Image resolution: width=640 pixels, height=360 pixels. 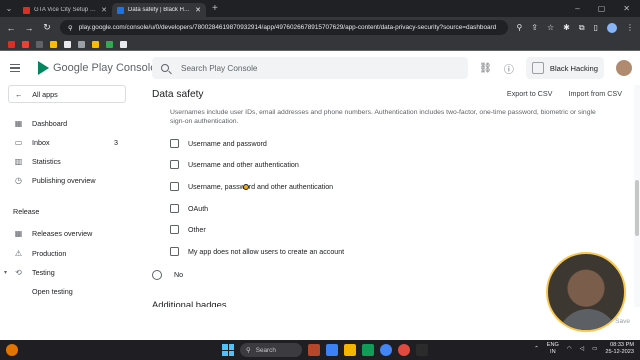 What do you see at coordinates (157, 275) in the screenshot?
I see `radio-button` at bounding box center [157, 275].